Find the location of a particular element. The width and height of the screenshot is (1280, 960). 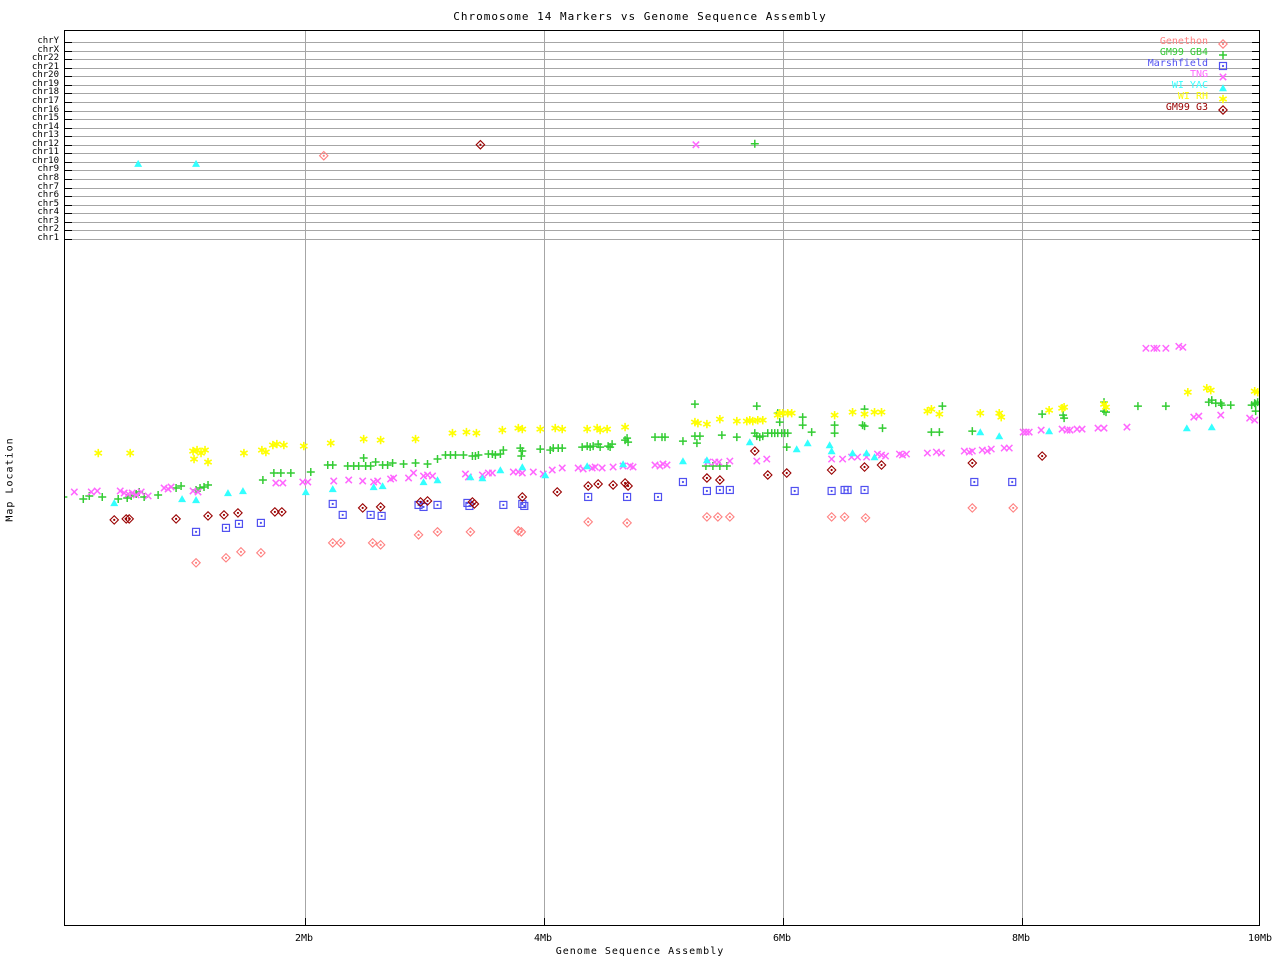

legend-label-wi-rh: WI RH is located at coordinates (1192, 96).